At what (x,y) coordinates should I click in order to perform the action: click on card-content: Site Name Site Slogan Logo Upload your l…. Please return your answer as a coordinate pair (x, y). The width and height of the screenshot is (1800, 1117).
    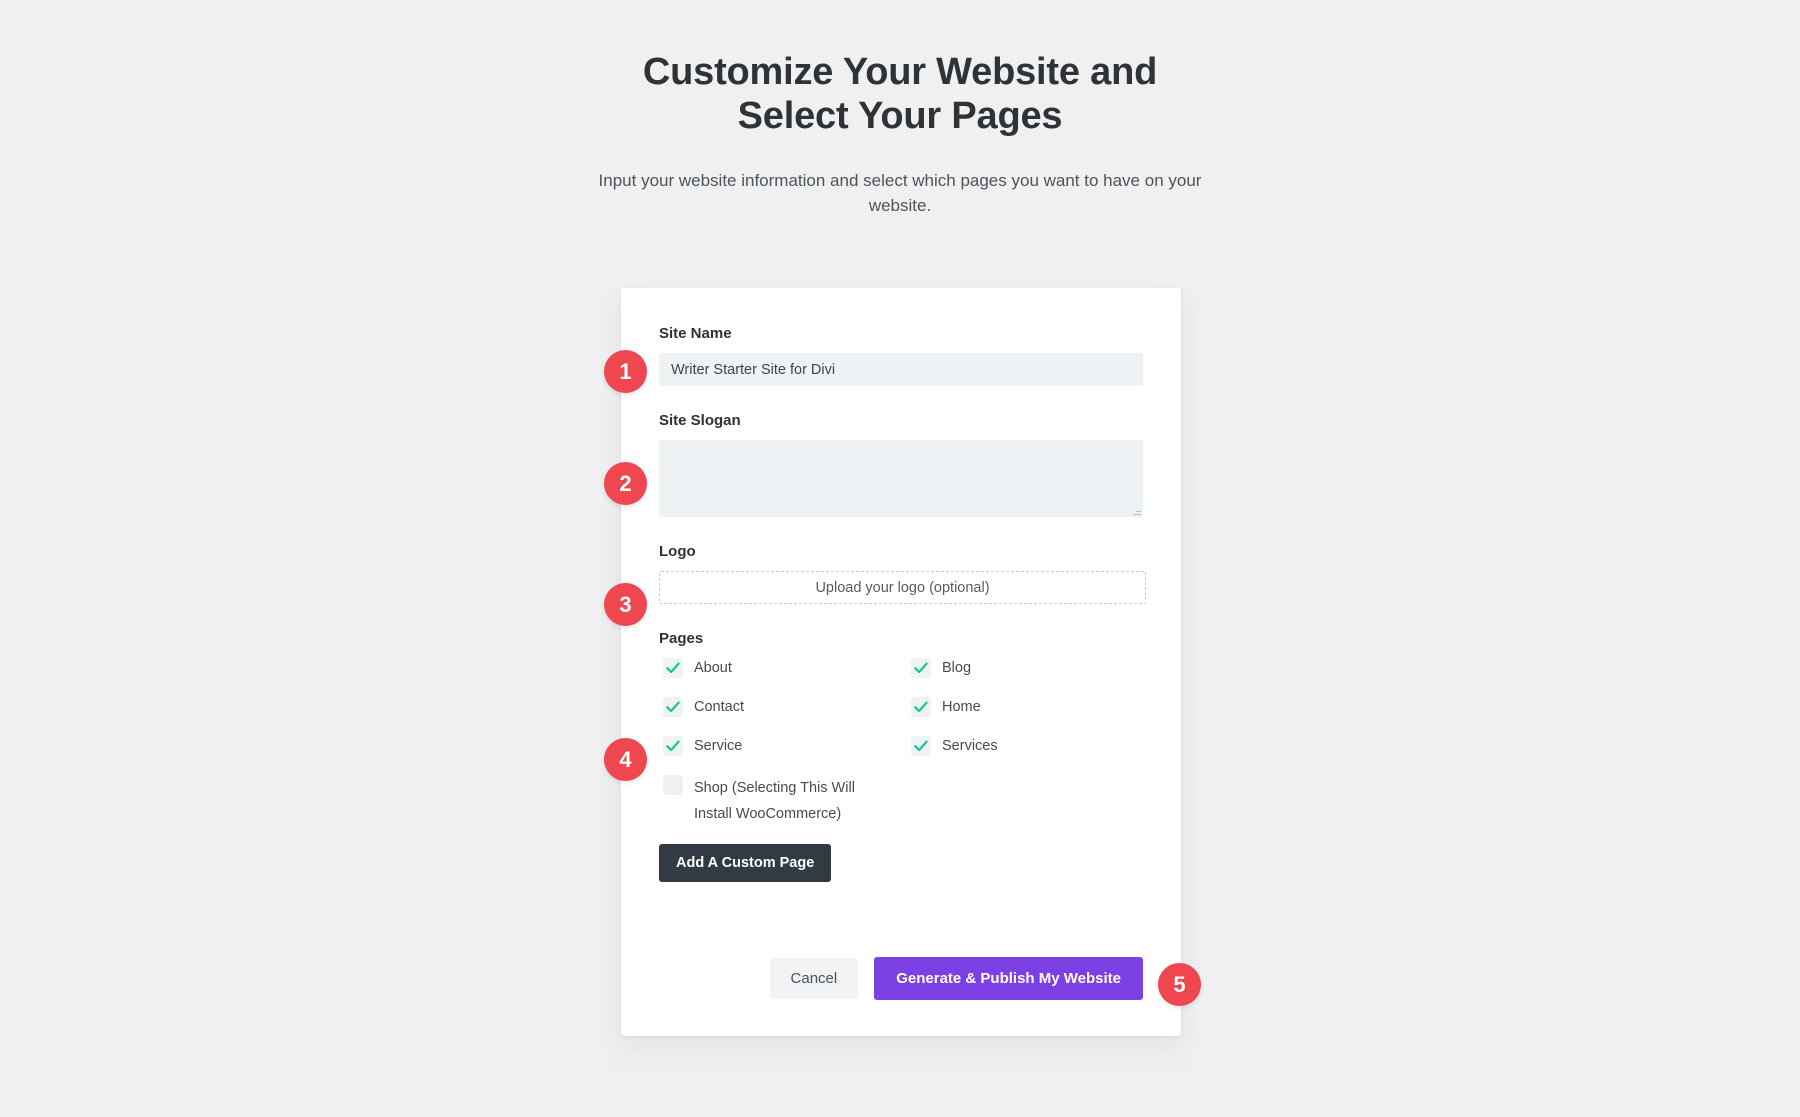
    Looking at the image, I should click on (902, 604).